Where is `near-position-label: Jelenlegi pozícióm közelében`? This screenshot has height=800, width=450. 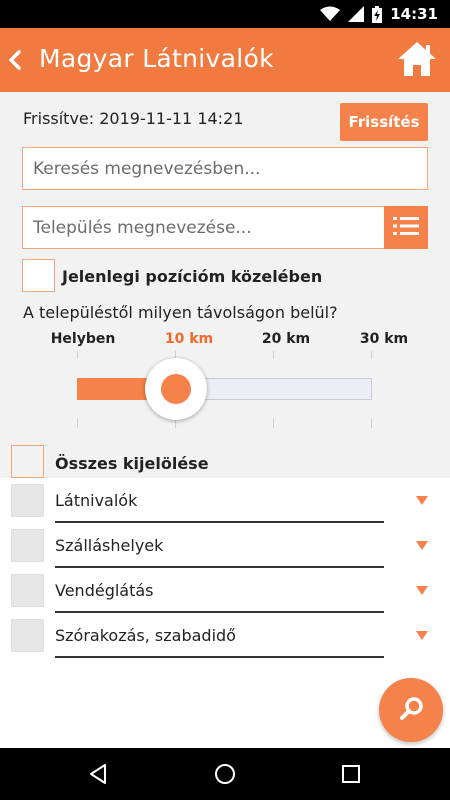
near-position-label: Jelenlegi pozícióm közelében is located at coordinates (192, 276).